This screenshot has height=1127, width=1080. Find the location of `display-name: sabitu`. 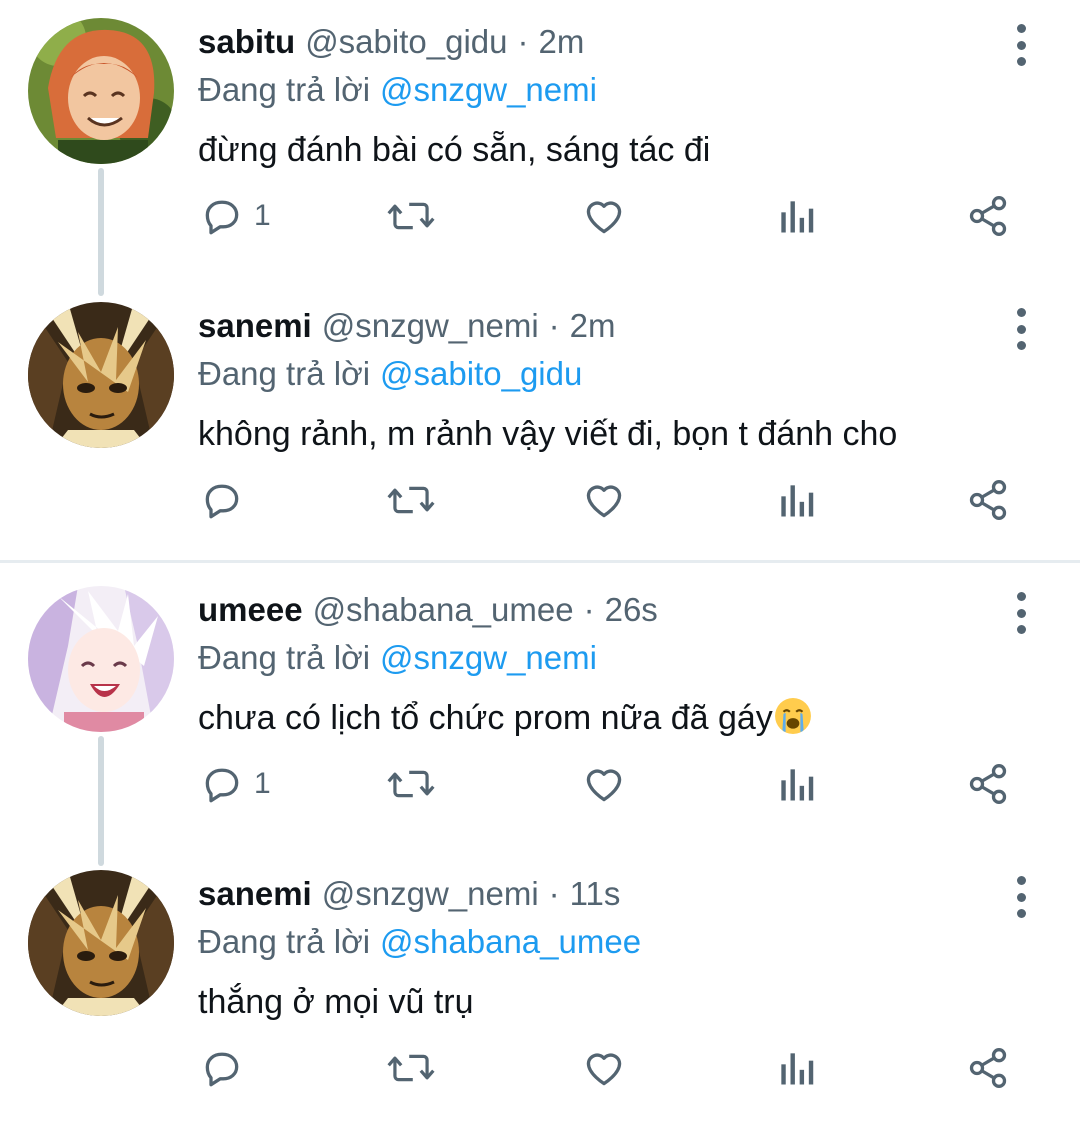

display-name: sabitu is located at coordinates (246, 42).